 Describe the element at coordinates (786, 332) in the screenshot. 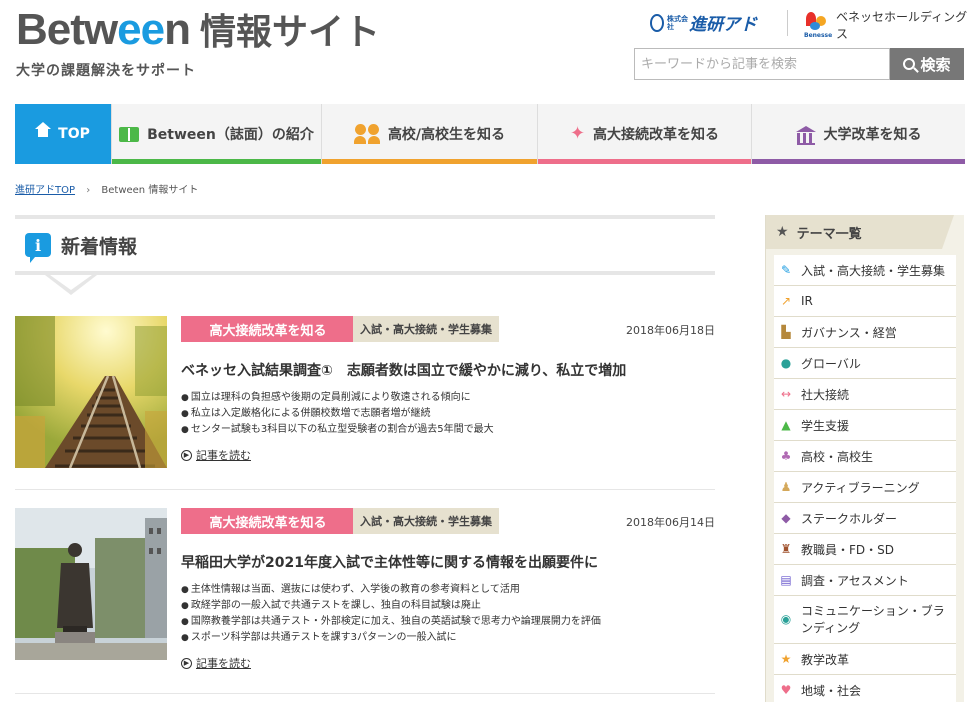

I see `building-icon: ▙` at that location.